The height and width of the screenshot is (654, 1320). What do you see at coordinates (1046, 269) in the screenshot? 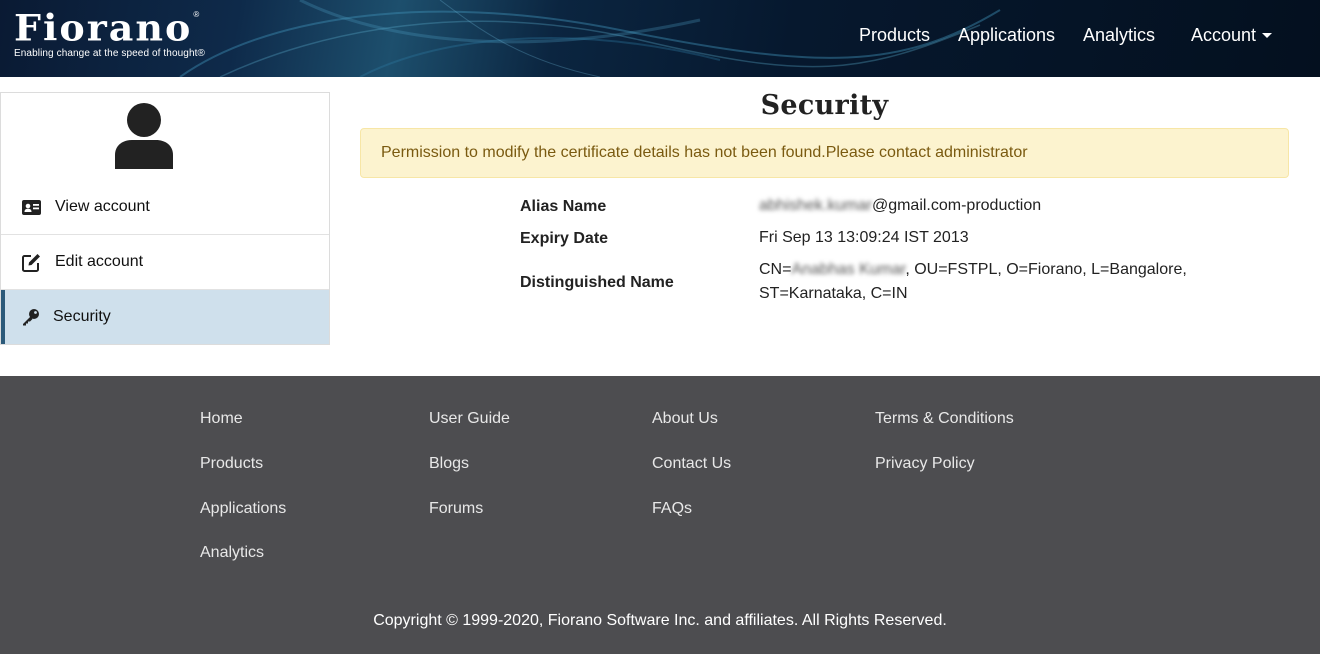
I see `dn-line1-rest: , OU=FSTPL, O=Fiorano, L=Bangalore,` at bounding box center [1046, 269].